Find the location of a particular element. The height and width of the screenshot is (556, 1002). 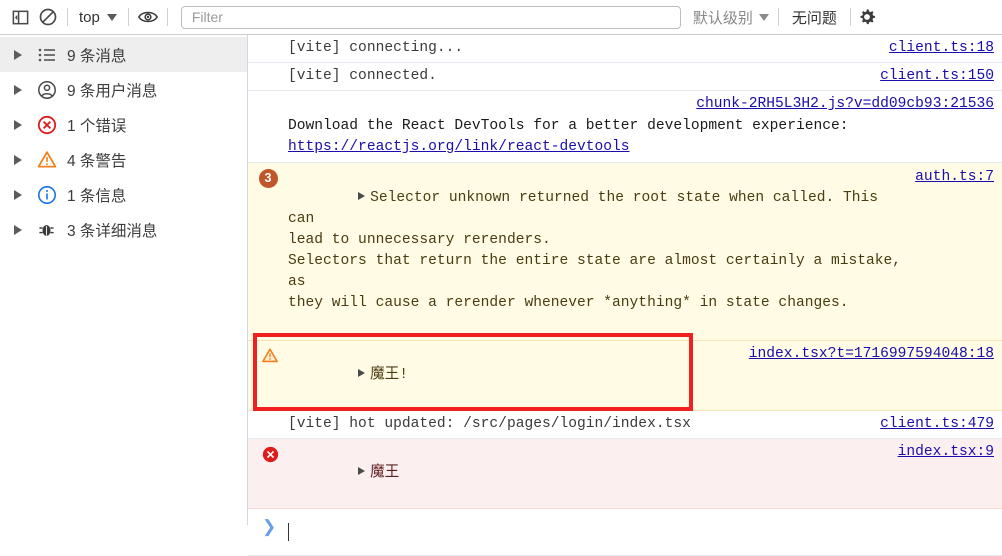

source-link: client.ts:479 is located at coordinates (937, 424).